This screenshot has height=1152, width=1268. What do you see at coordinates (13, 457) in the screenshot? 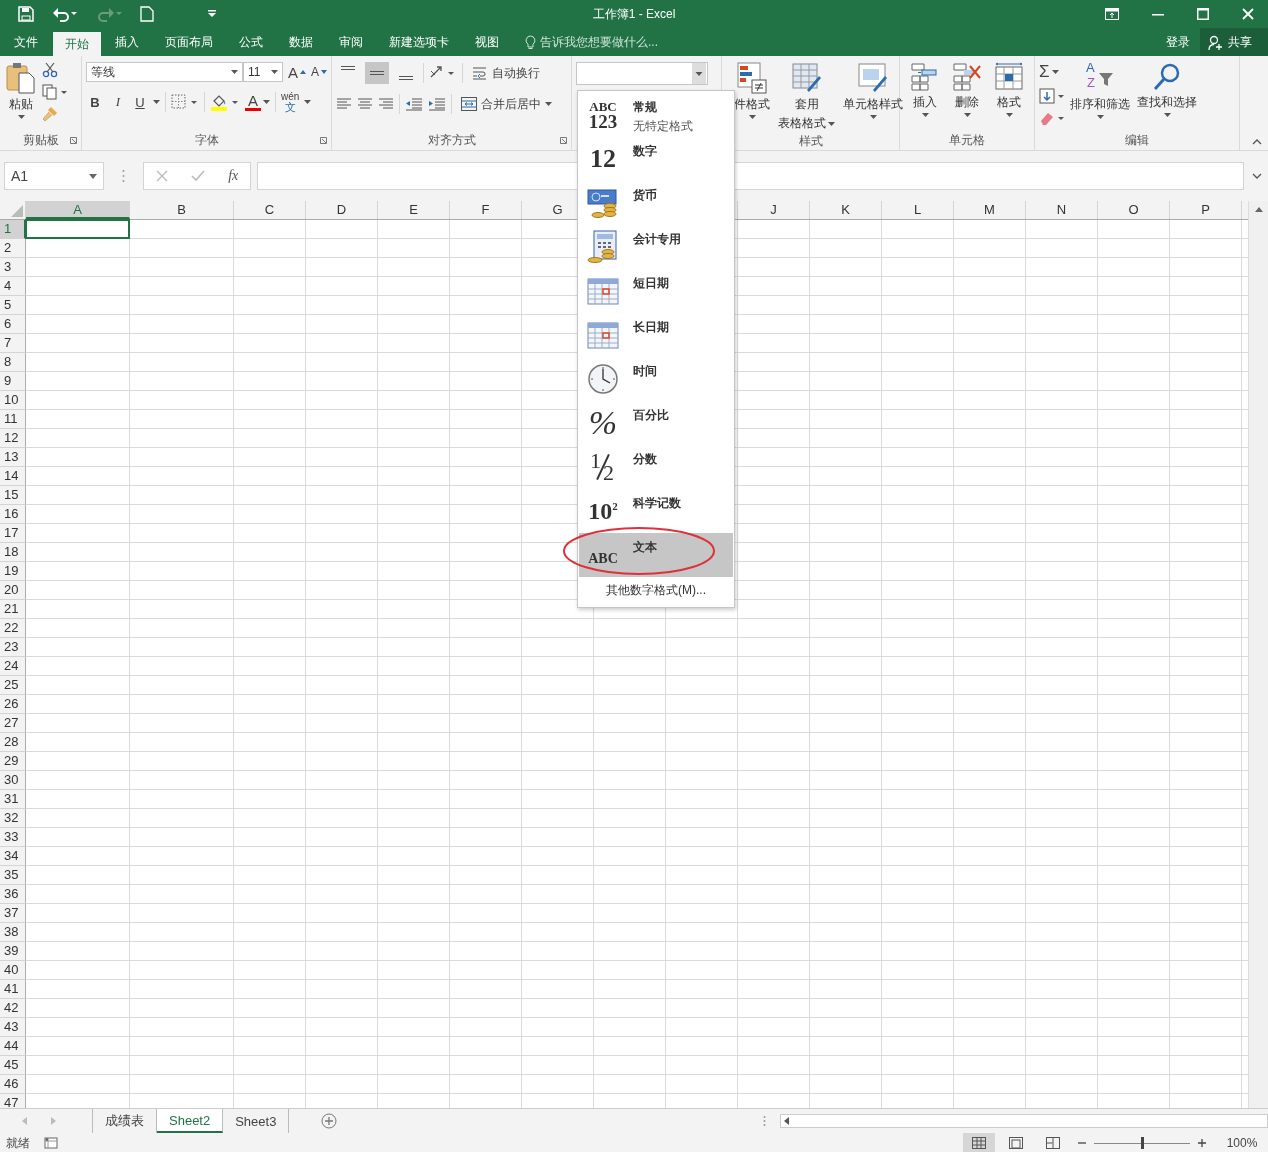
I see `row-header: 13` at bounding box center [13, 457].